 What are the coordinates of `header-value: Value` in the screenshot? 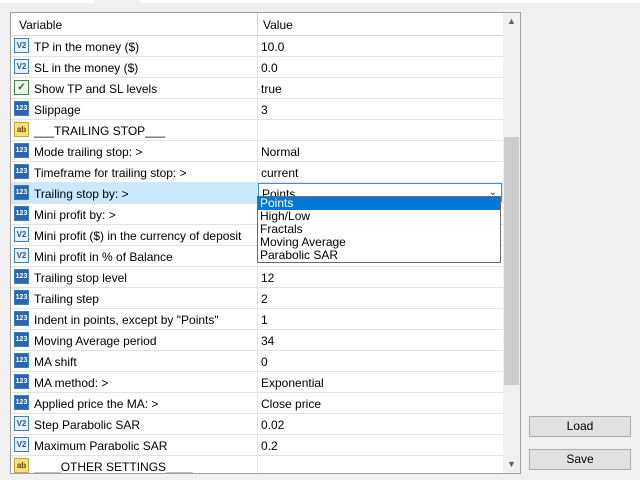 It's located at (278, 25).